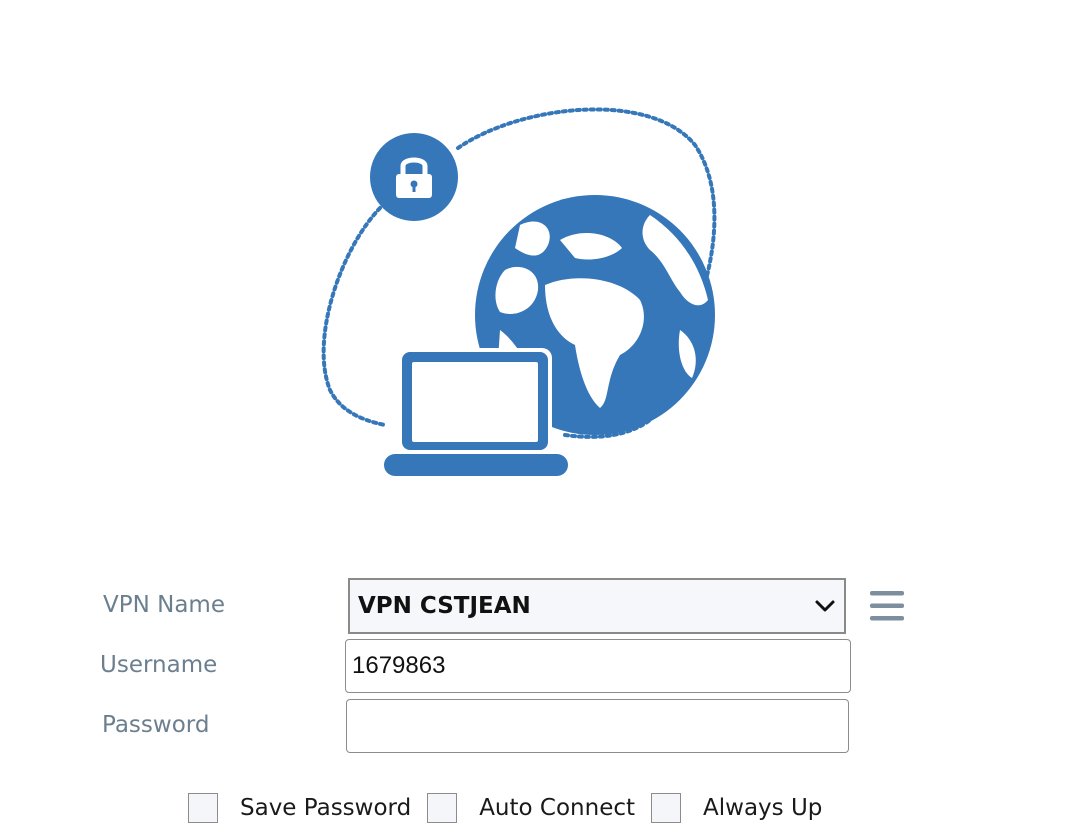  Describe the element at coordinates (159, 665) in the screenshot. I see `username-label: Username` at that location.